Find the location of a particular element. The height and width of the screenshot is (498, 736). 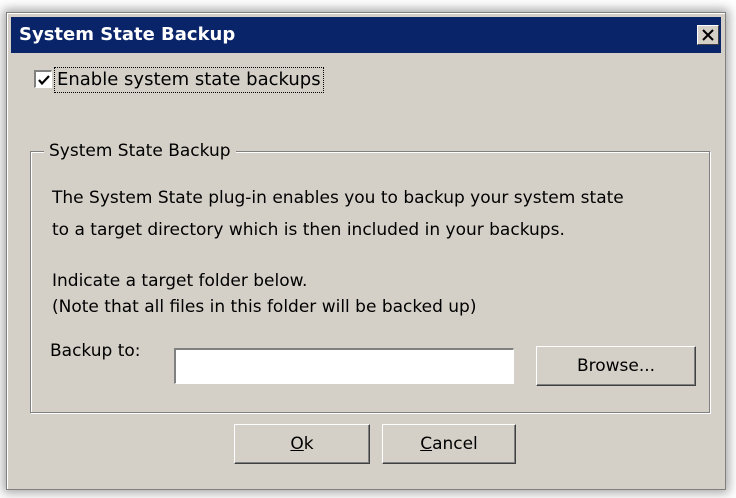

close-icon is located at coordinates (708, 35).